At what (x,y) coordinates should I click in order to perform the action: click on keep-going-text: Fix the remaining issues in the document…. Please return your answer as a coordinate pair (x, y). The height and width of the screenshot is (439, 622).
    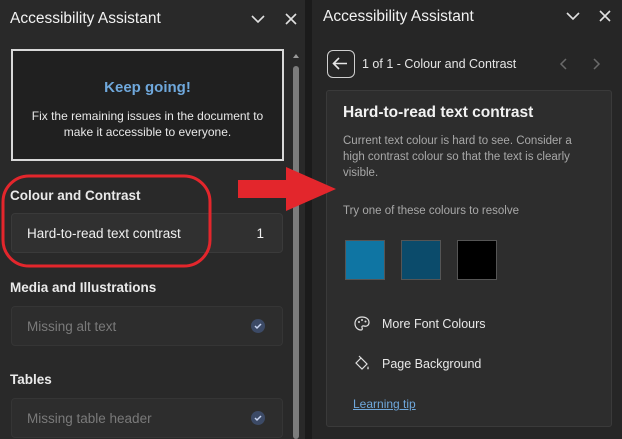
    Looking at the image, I should click on (147, 124).